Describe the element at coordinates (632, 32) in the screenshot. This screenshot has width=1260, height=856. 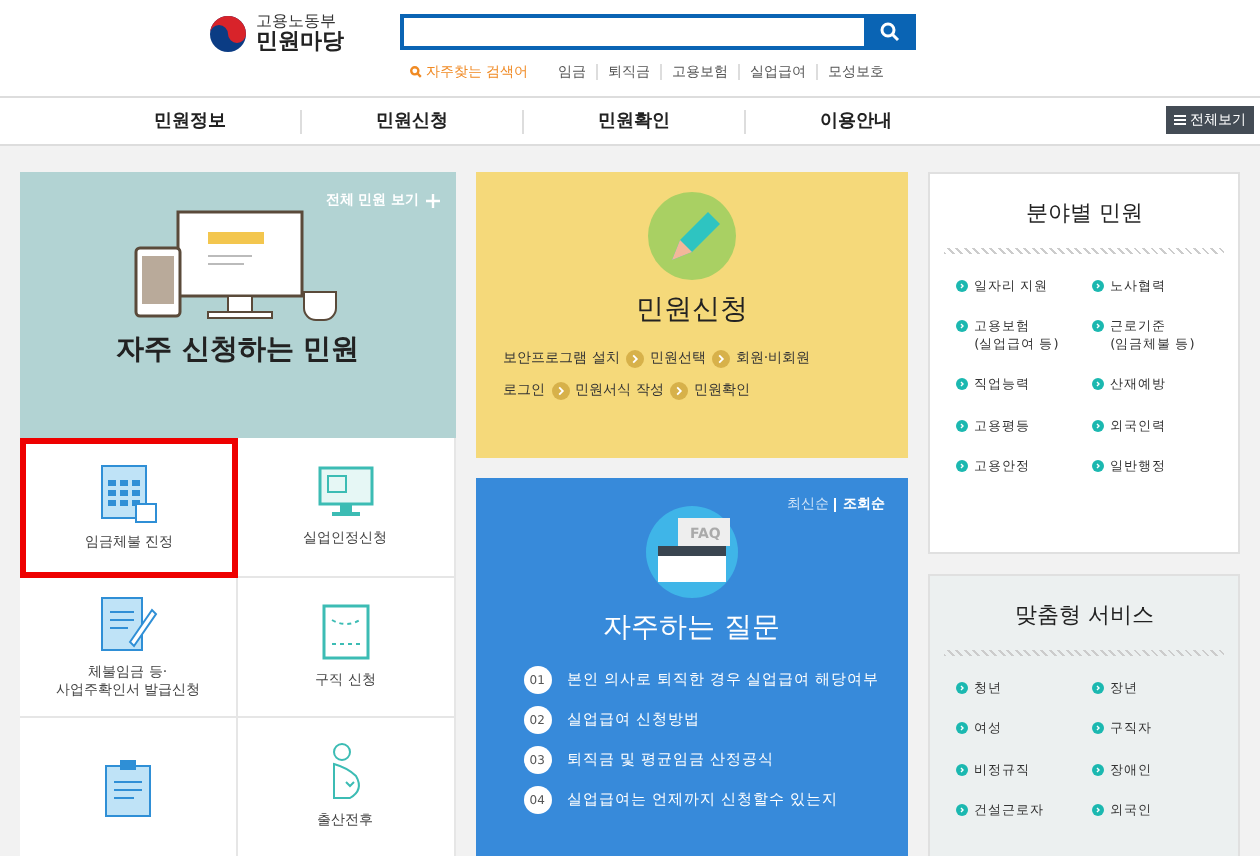
I see `search-field` at that location.